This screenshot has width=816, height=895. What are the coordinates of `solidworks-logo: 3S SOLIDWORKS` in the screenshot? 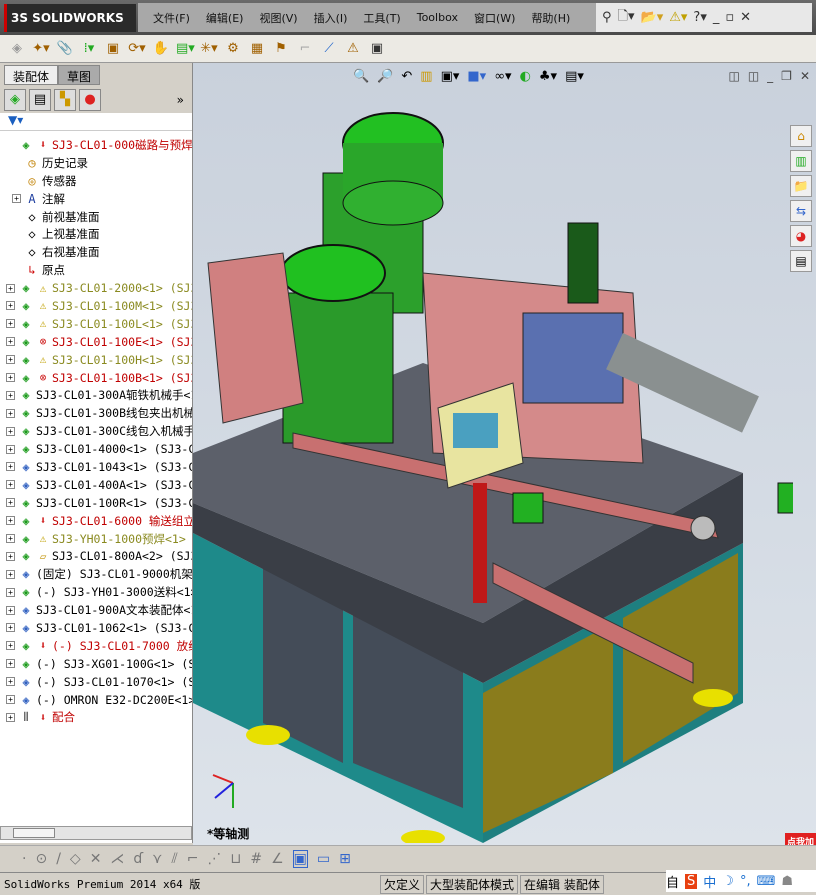 It's located at (70, 18).